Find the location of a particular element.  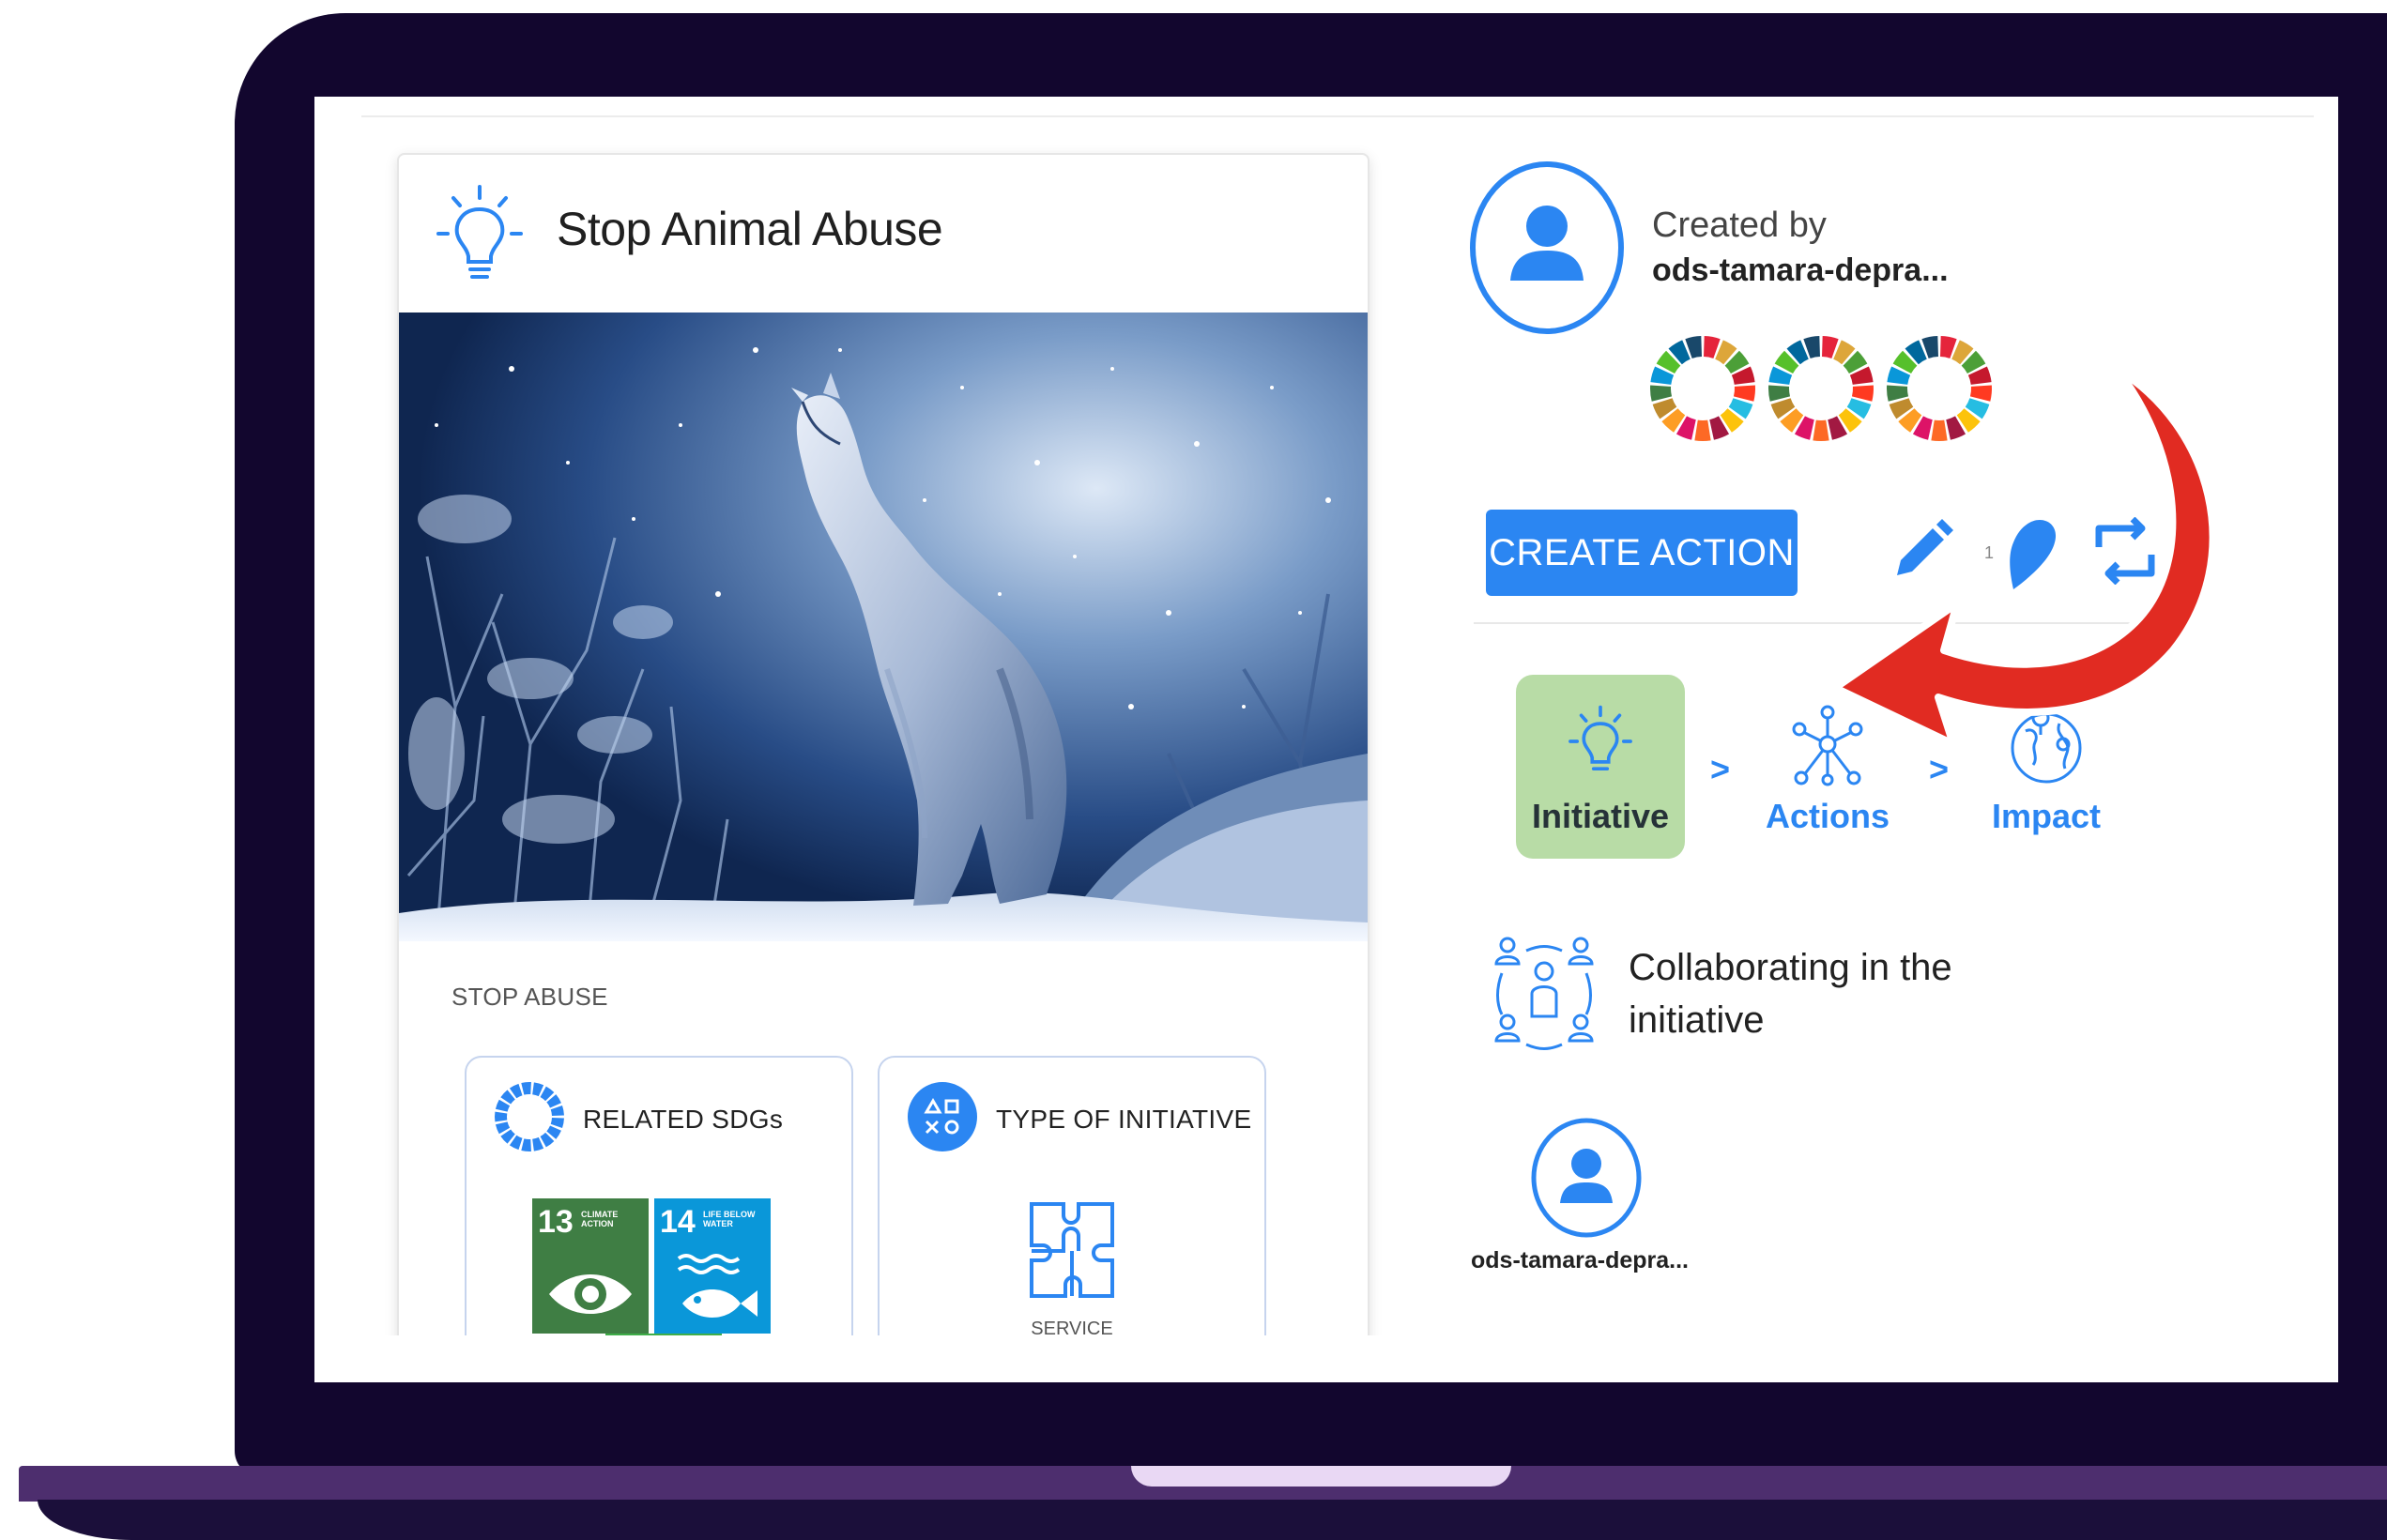

network-nodes-icon is located at coordinates (1828, 745).